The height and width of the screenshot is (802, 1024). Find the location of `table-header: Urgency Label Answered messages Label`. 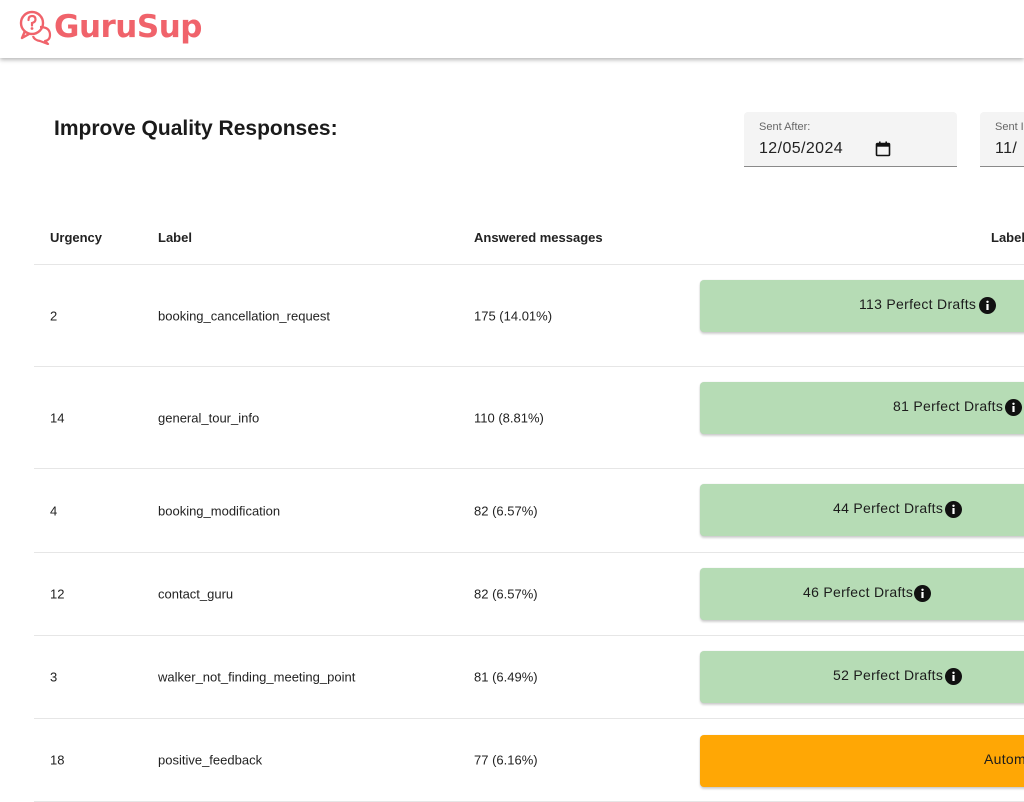

table-header: Urgency Label Answered messages Label is located at coordinates (529, 238).